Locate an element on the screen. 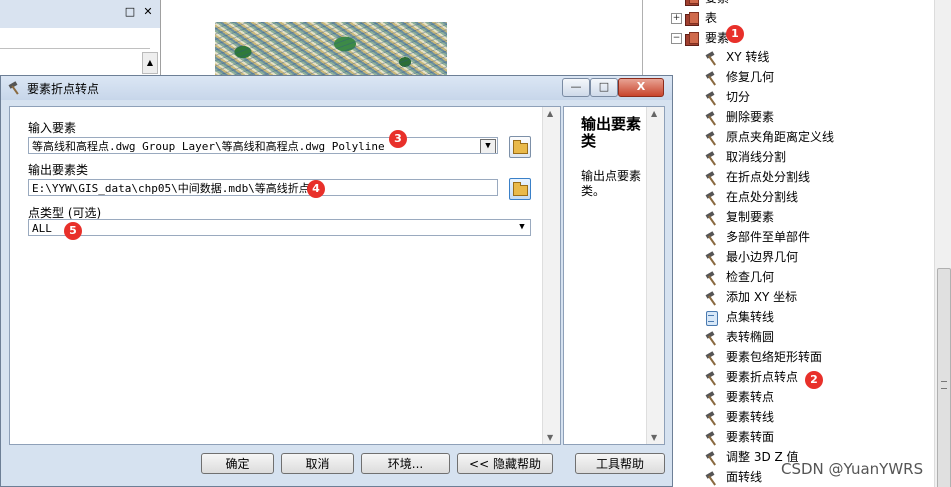 This screenshot has height=487, width=951. pane-scroll-up: ▲ is located at coordinates (150, 63).